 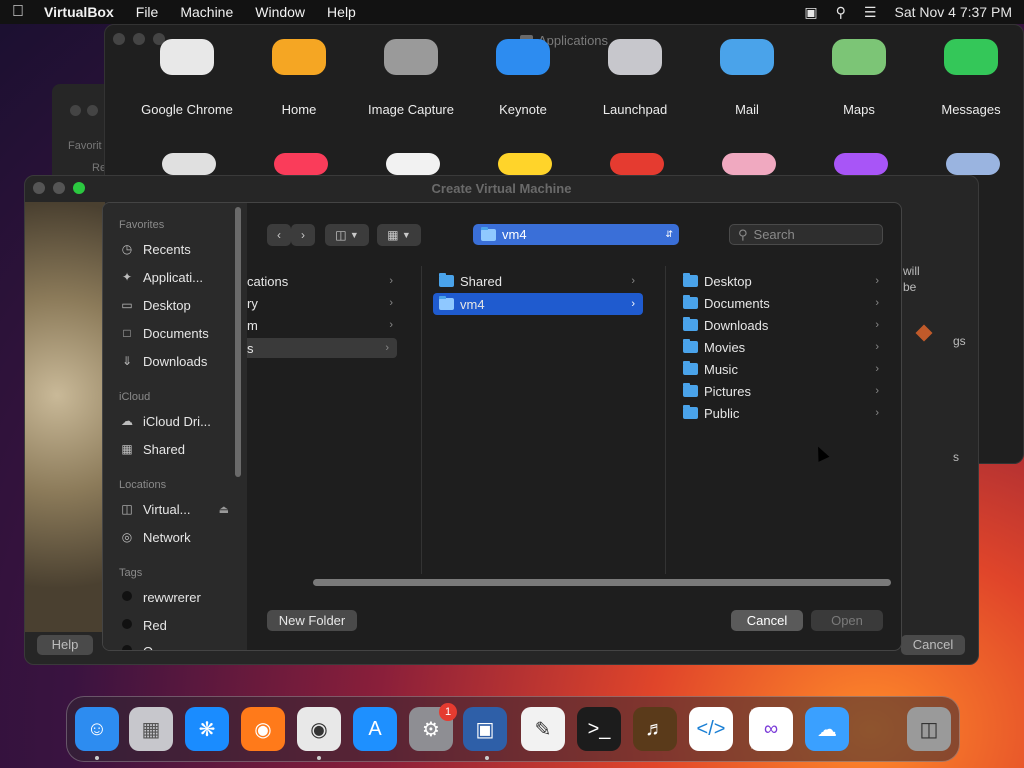 I want to click on view-mode-button: ◫ ▼, so click(x=347, y=235).